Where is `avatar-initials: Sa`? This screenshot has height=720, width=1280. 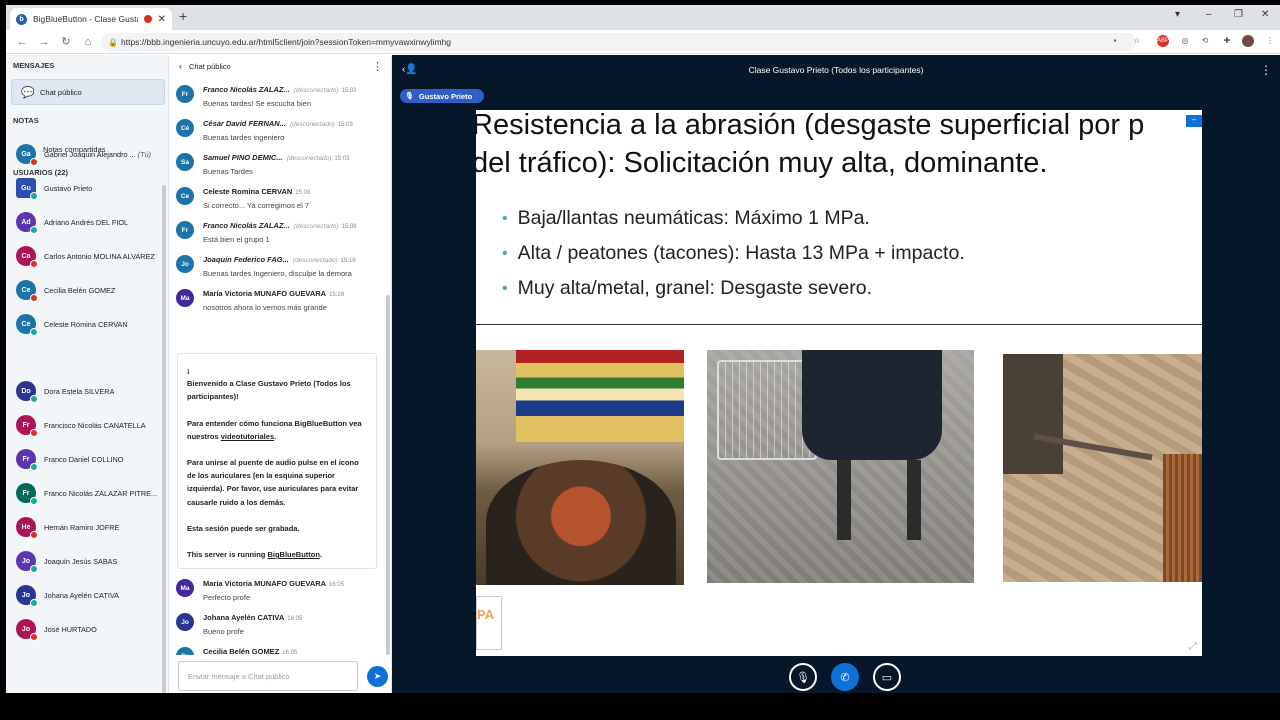
avatar-initials: Sa is located at coordinates (185, 162).